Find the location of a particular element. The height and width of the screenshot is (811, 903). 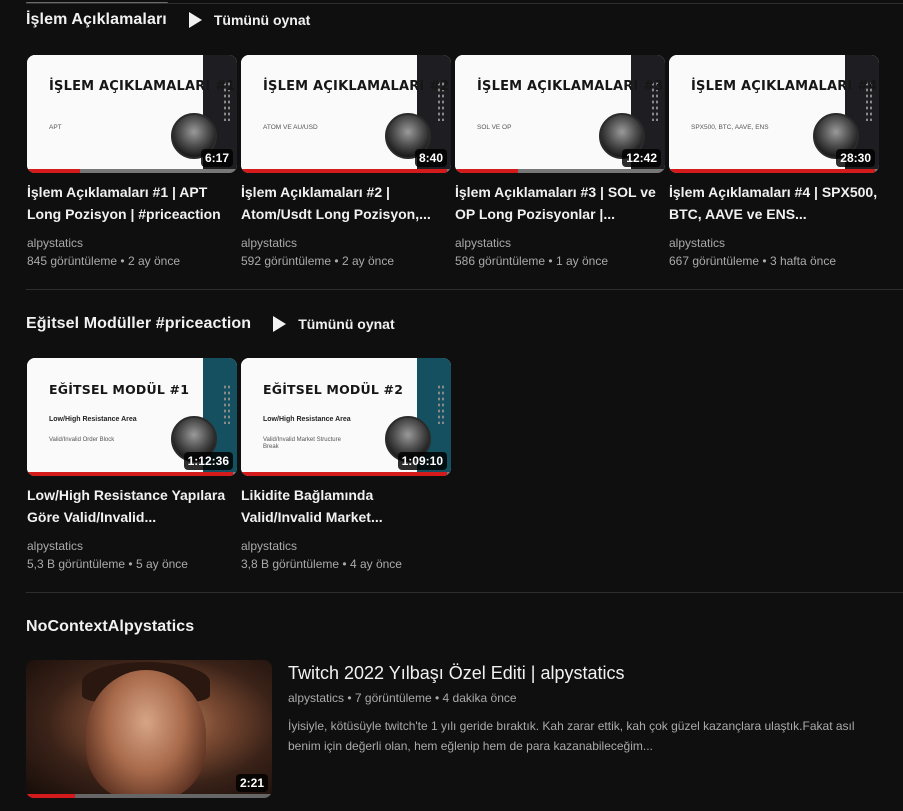

view-count: 667 görüntüleme is located at coordinates (714, 261).